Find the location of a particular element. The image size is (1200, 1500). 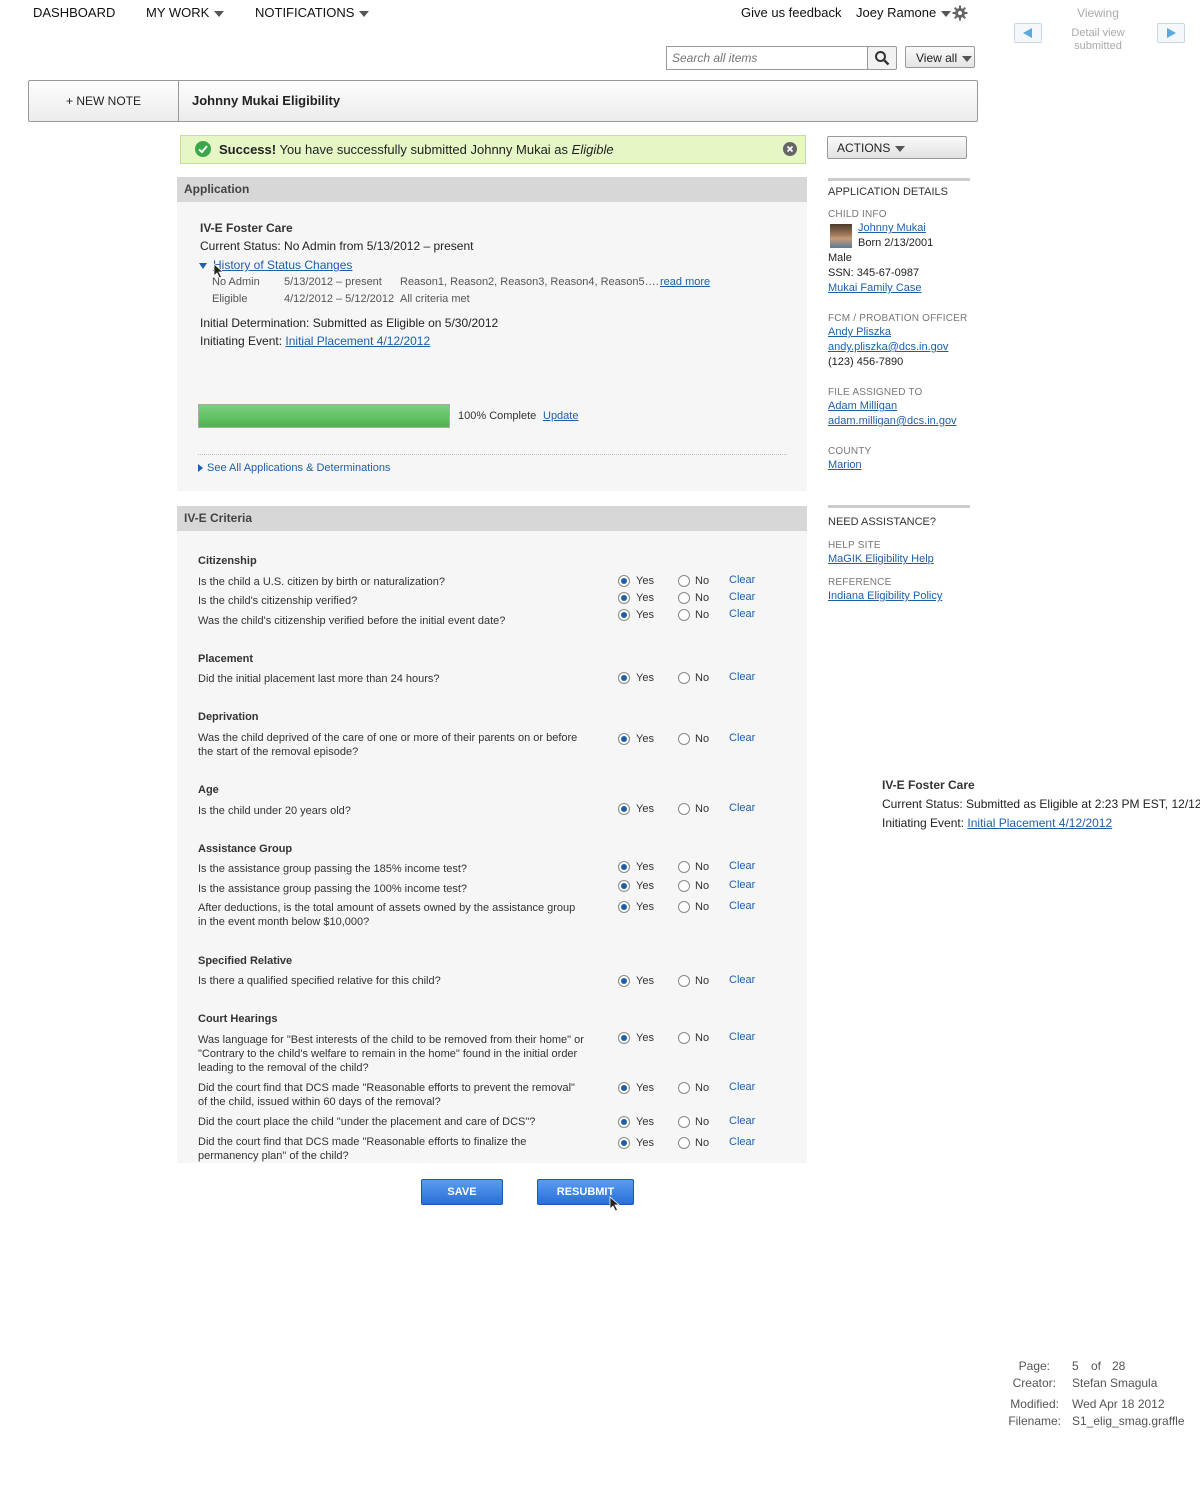

annotation-event-link: Initial Placement 4/12/2012 is located at coordinates (1039, 823).